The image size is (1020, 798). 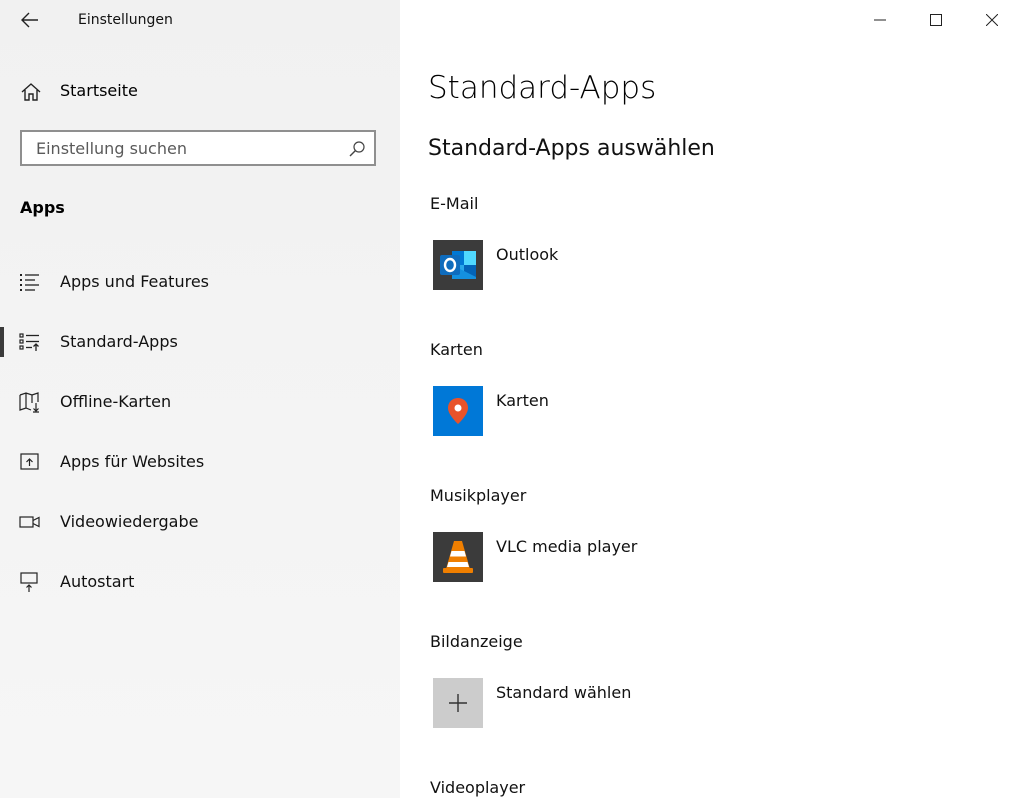 What do you see at coordinates (2, 342) in the screenshot?
I see `active-indicator` at bounding box center [2, 342].